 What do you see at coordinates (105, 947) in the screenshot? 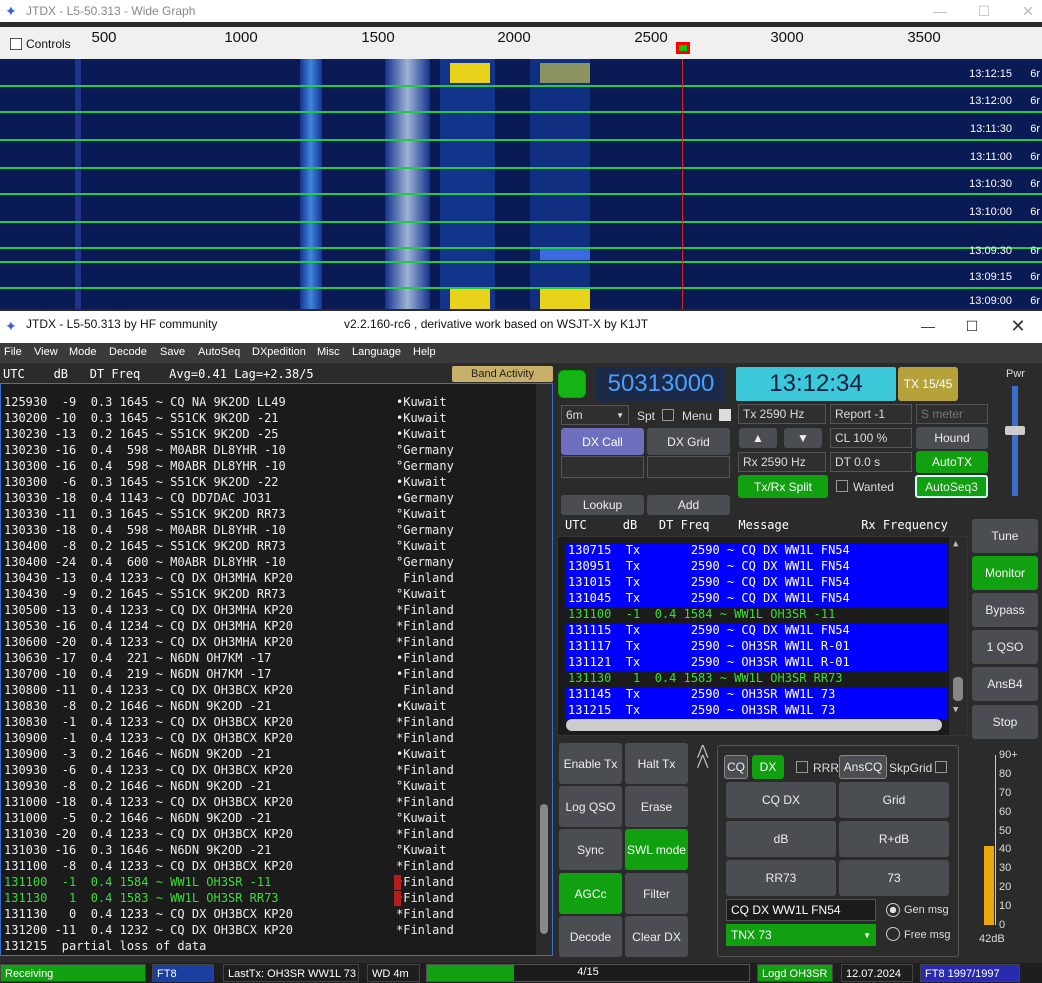
I see `decode-row: 131215 partial loss of data` at bounding box center [105, 947].